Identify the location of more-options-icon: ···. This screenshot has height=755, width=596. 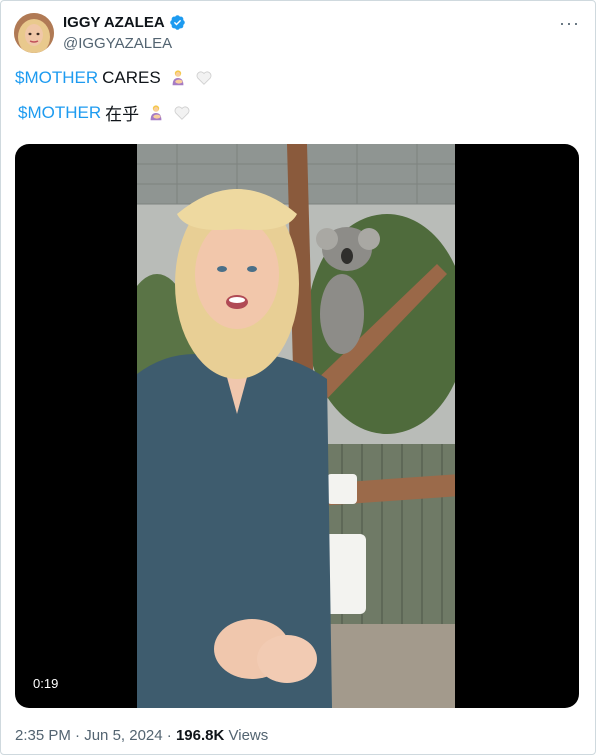
(569, 23).